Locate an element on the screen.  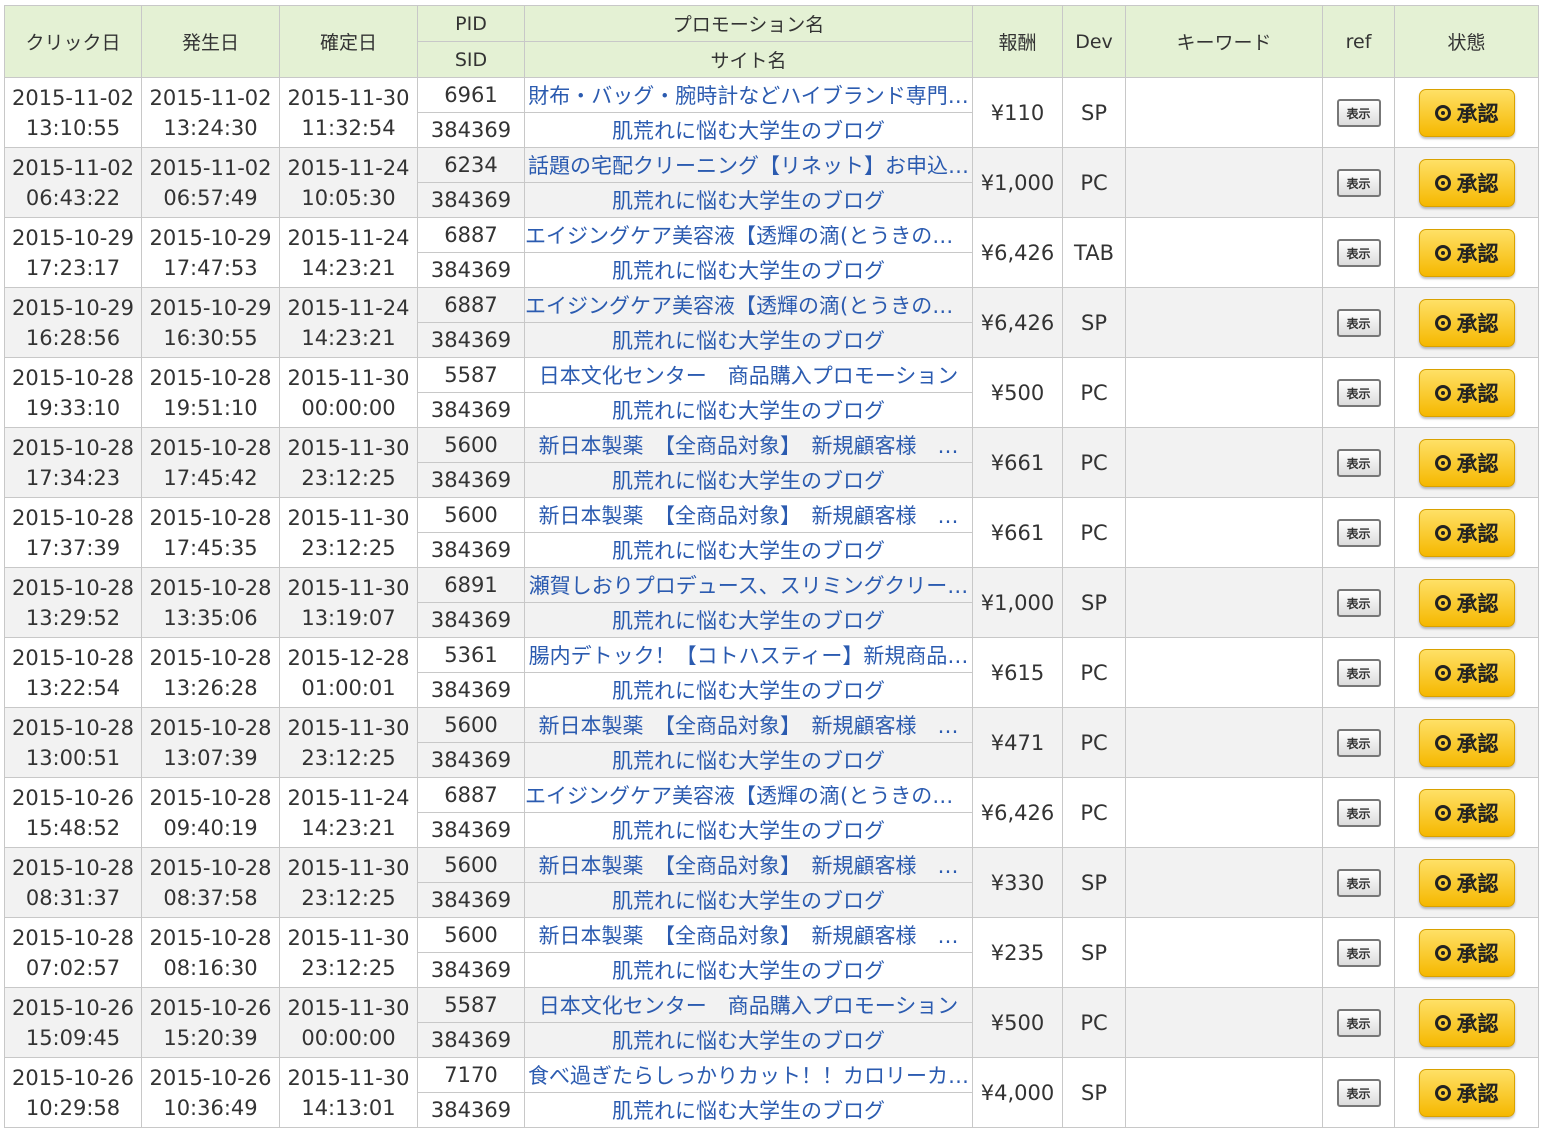
occur-time: 13:26:28 is located at coordinates (210, 687).